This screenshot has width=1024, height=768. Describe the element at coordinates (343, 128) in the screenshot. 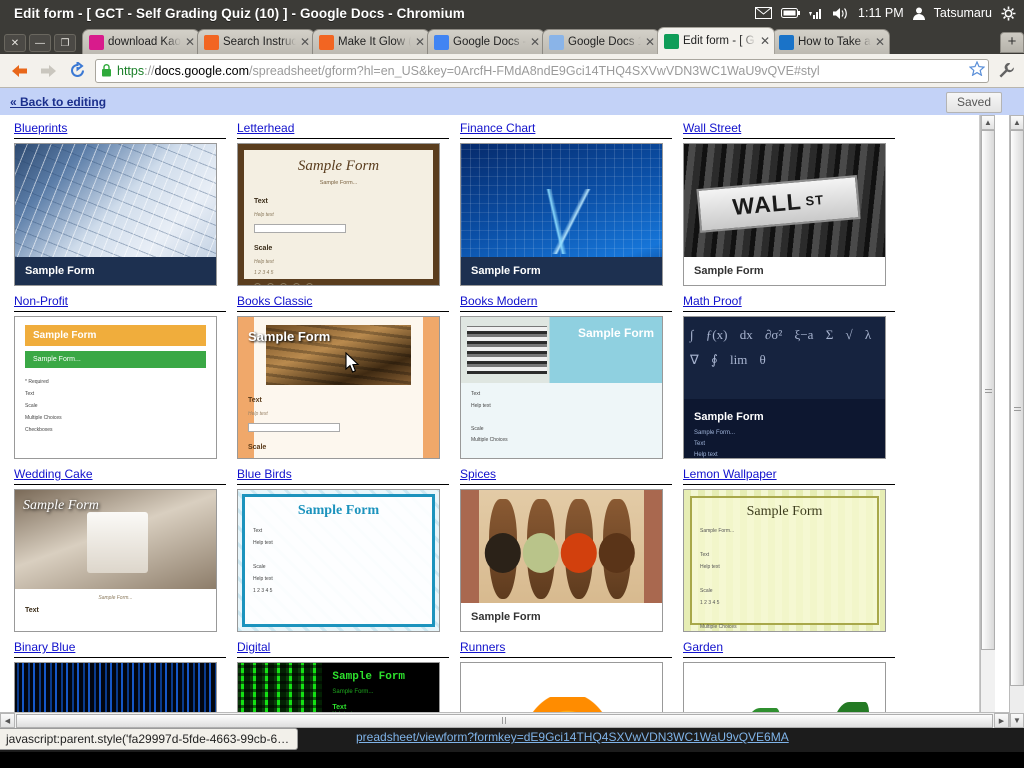

I see `theme-name-link: Letterhead` at that location.